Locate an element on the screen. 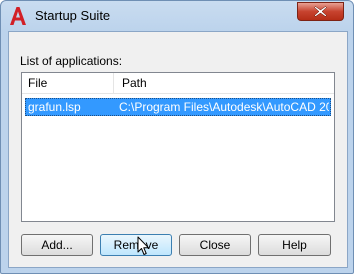 The width and height of the screenshot is (354, 274). close-button: Close is located at coordinates (215, 245).